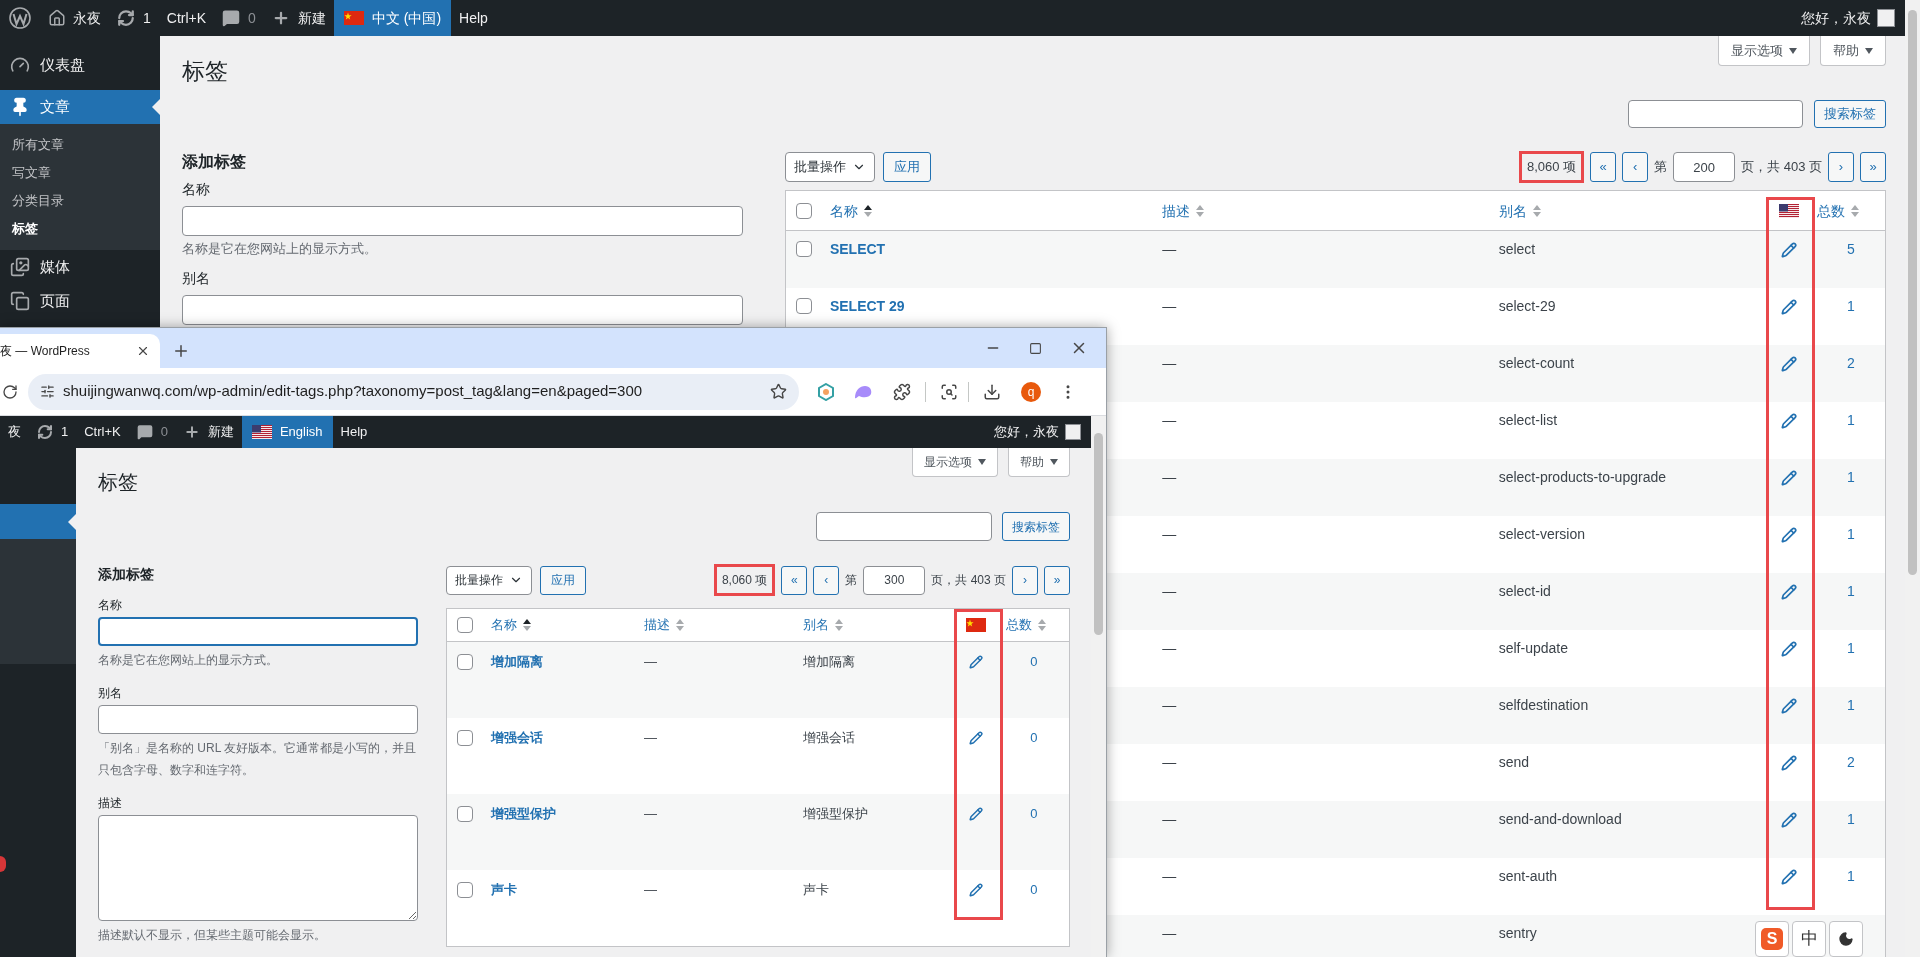  What do you see at coordinates (392, 18) in the screenshot?
I see `language-switcher: 中文 (中国)` at bounding box center [392, 18].